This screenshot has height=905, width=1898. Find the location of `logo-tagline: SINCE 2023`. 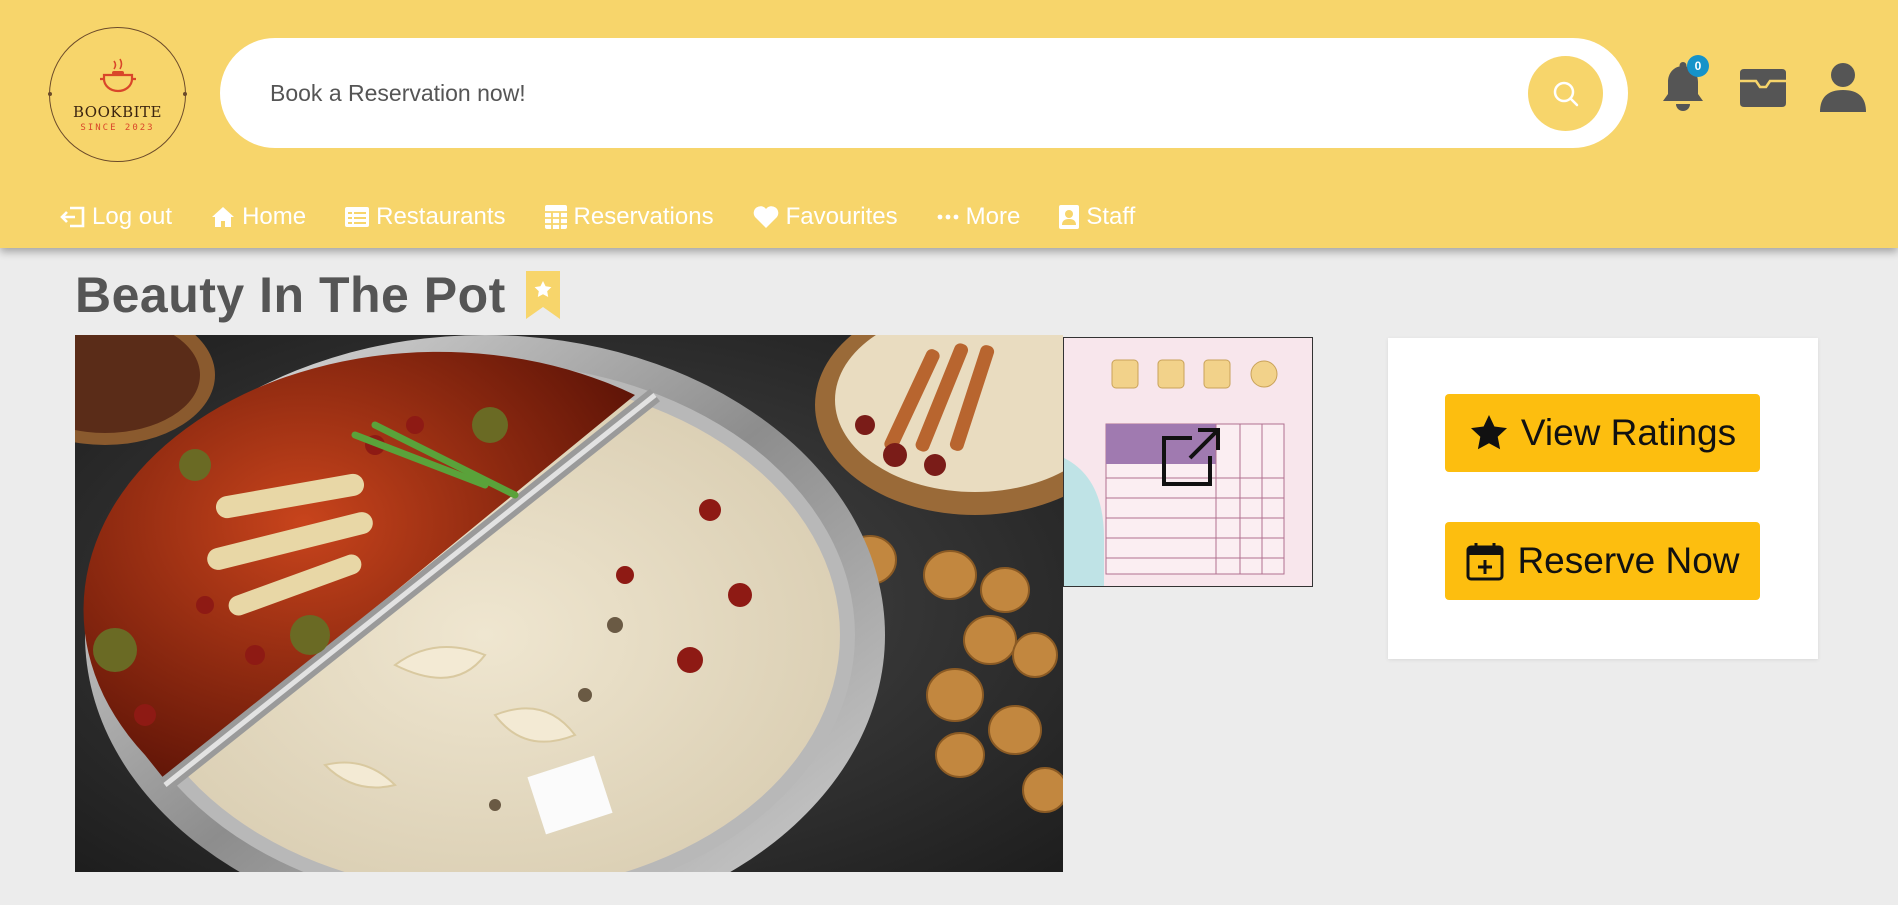

logo-tagline: SINCE 2023 is located at coordinates (117, 127).